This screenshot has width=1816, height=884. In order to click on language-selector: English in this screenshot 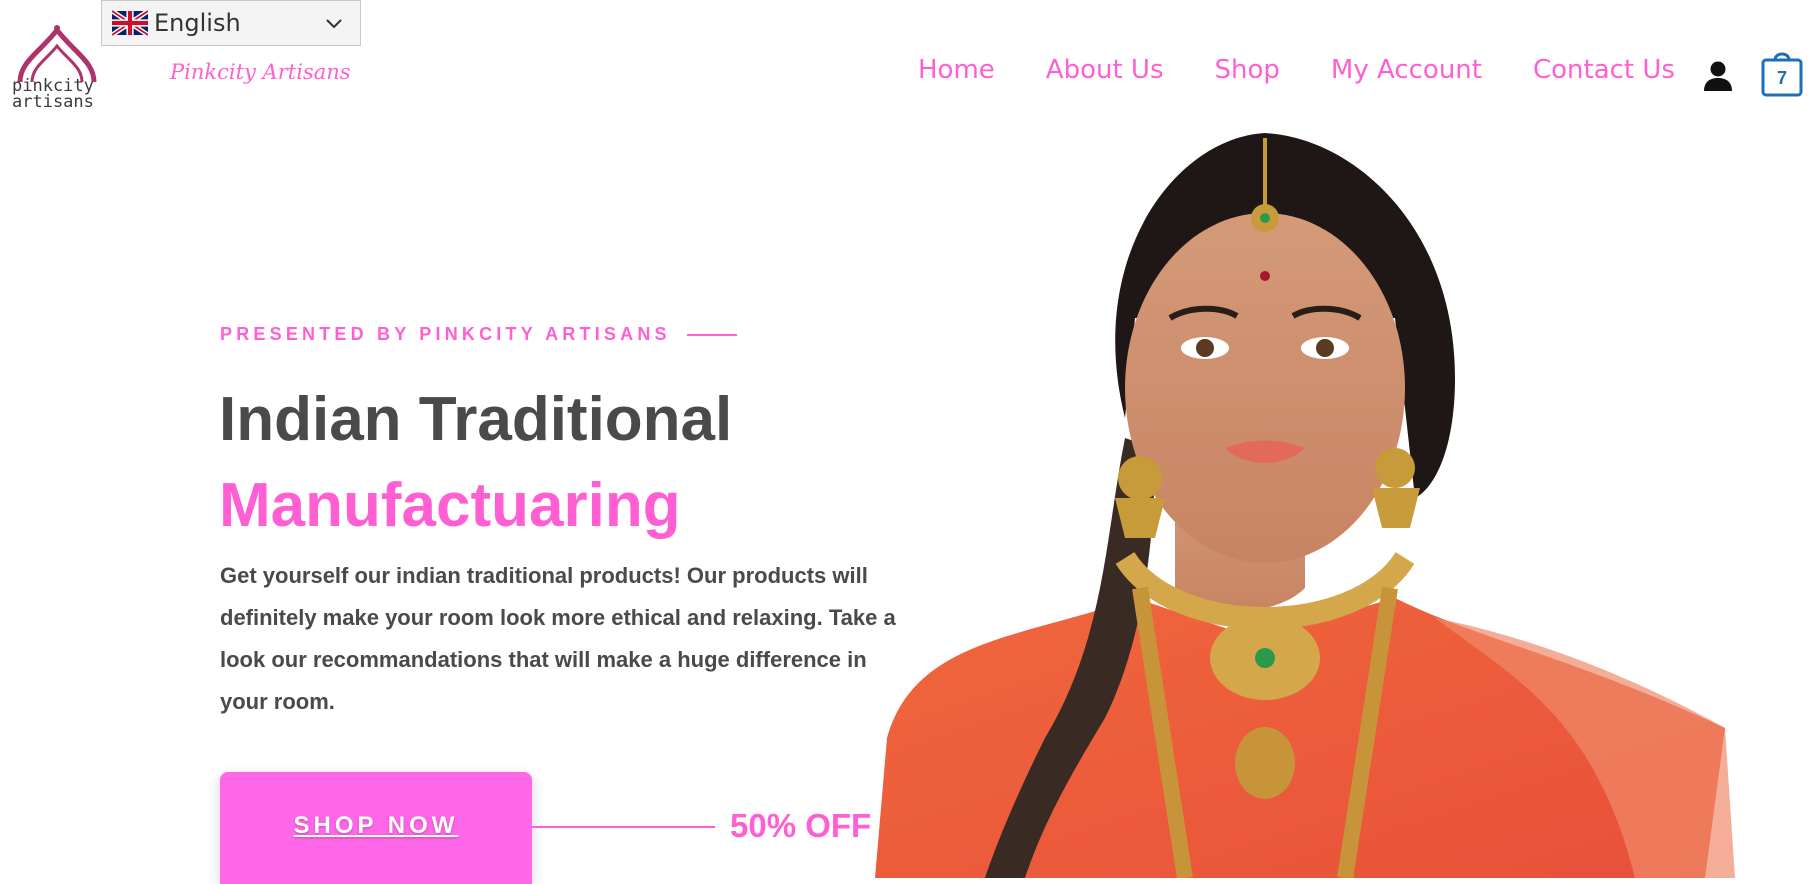, I will do `click(231, 23)`.